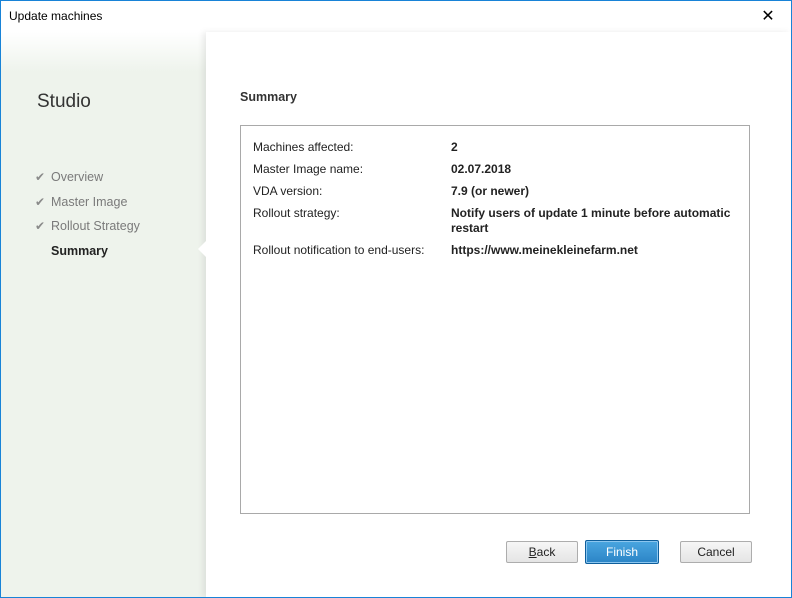  Describe the element at coordinates (339, 250) in the screenshot. I see `summary-key: Rollout notification to end-users:` at that location.